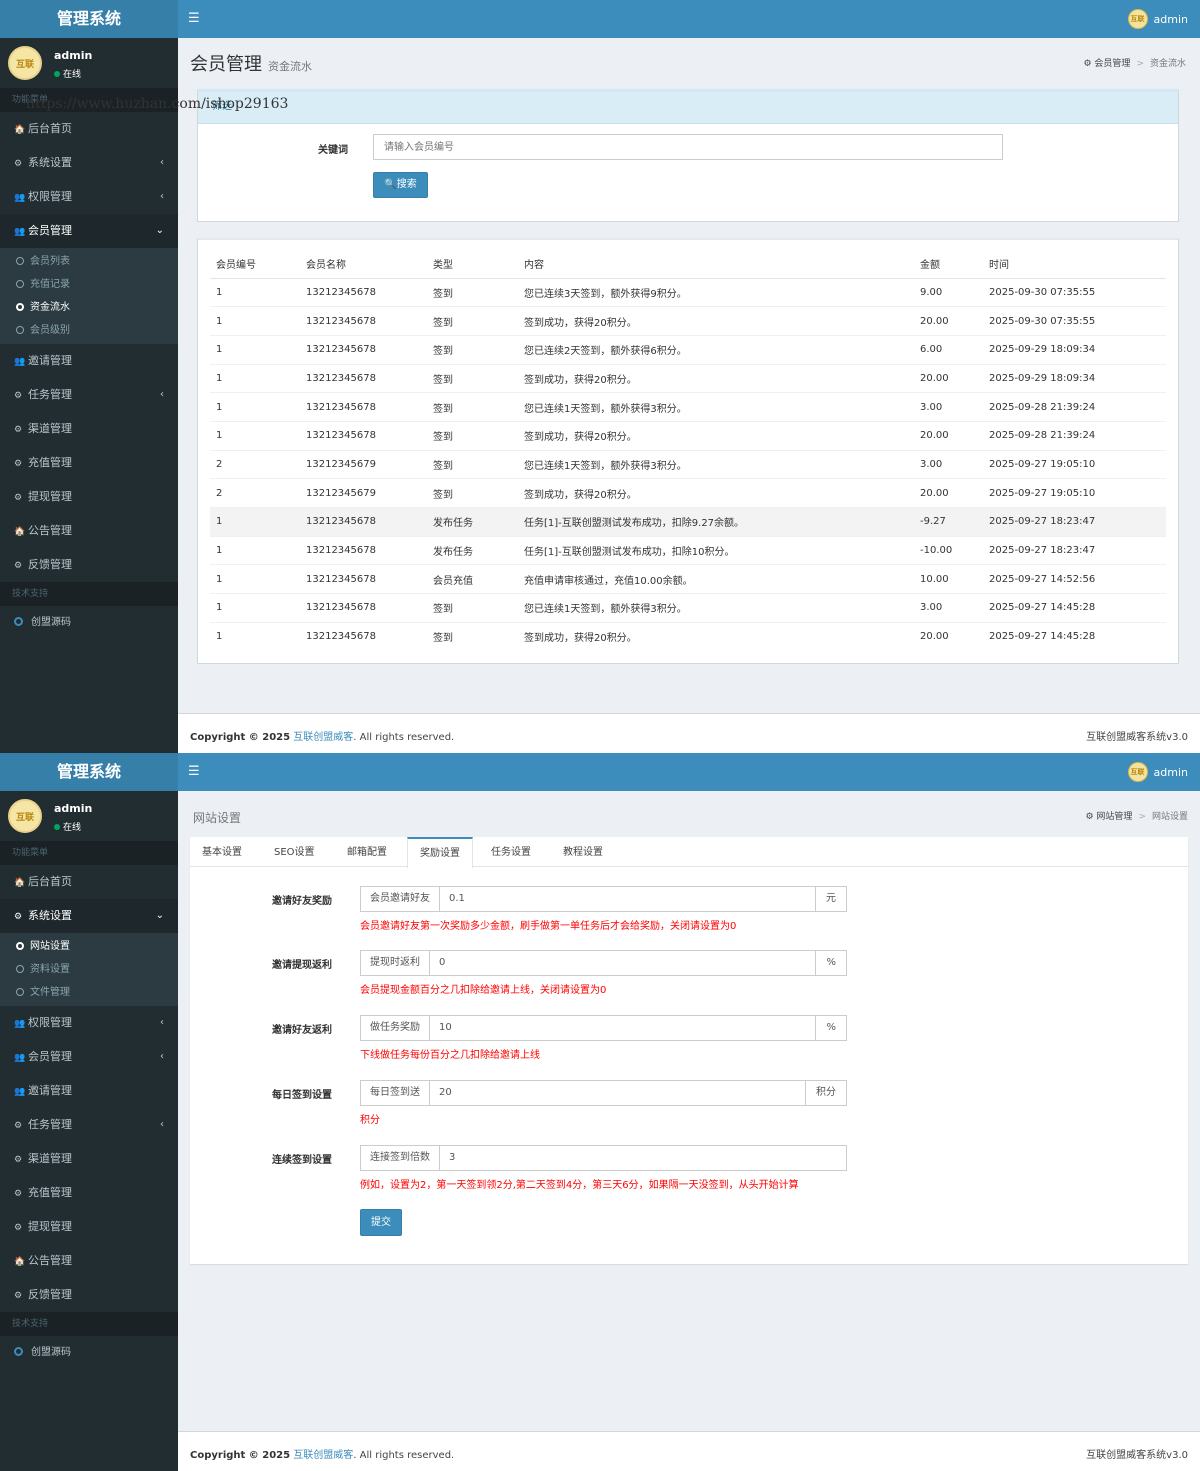 The width and height of the screenshot is (1200, 1471). Describe the element at coordinates (222, 852) in the screenshot. I see `tab-item: 基本设置` at that location.